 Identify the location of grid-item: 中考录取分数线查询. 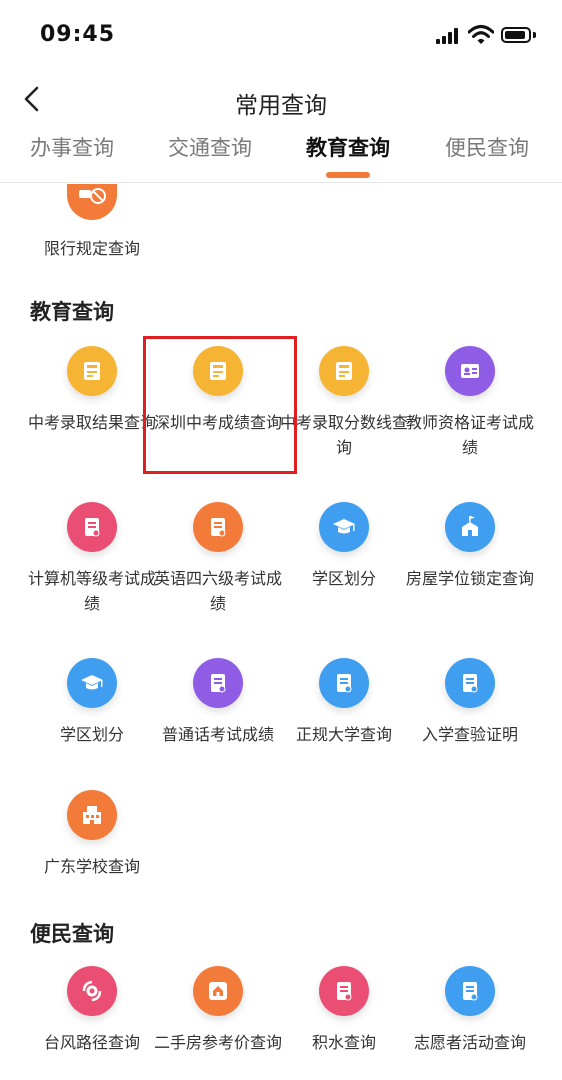
(344, 403).